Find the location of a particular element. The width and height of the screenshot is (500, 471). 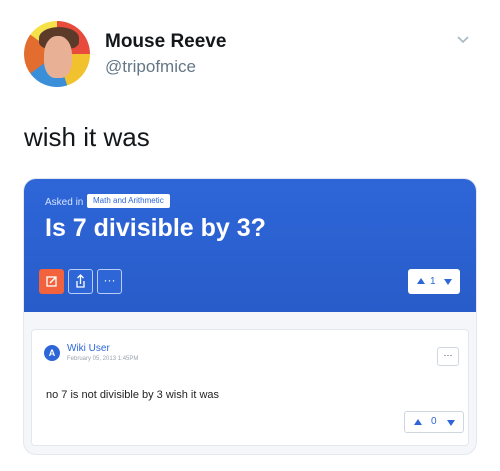

answer-user: Wiki User is located at coordinates (88, 348).